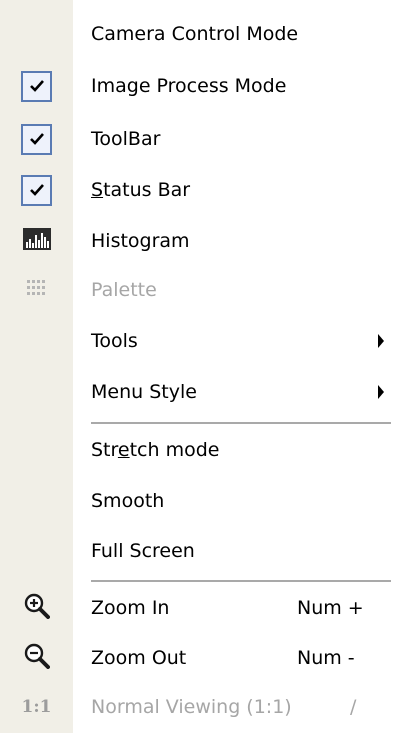  What do you see at coordinates (36, 290) in the screenshot?
I see `palette-grid-icon` at bounding box center [36, 290].